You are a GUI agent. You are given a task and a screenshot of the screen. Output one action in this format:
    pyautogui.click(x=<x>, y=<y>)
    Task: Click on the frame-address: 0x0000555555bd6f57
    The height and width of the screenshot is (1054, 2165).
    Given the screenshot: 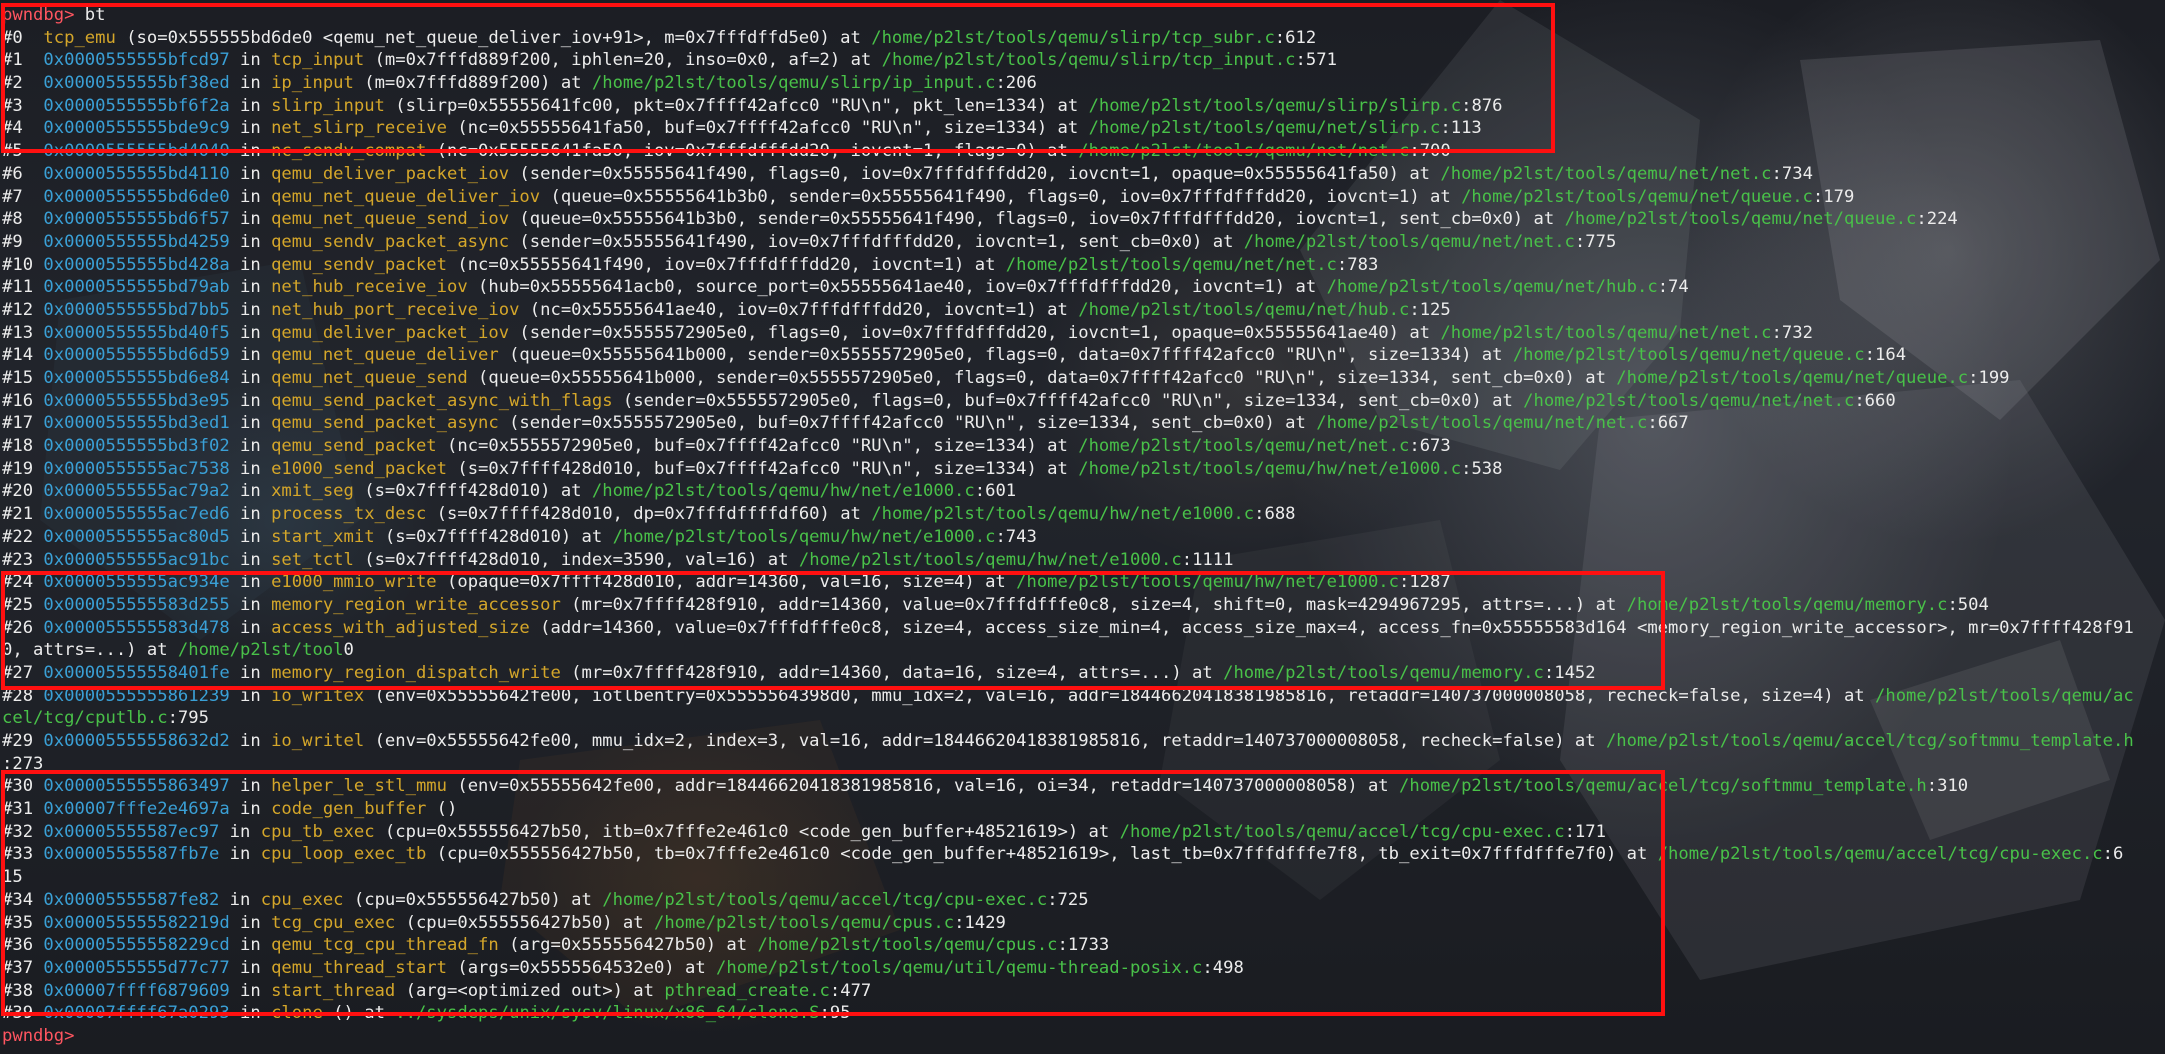 What is the action you would take?
    pyautogui.click(x=136, y=219)
    